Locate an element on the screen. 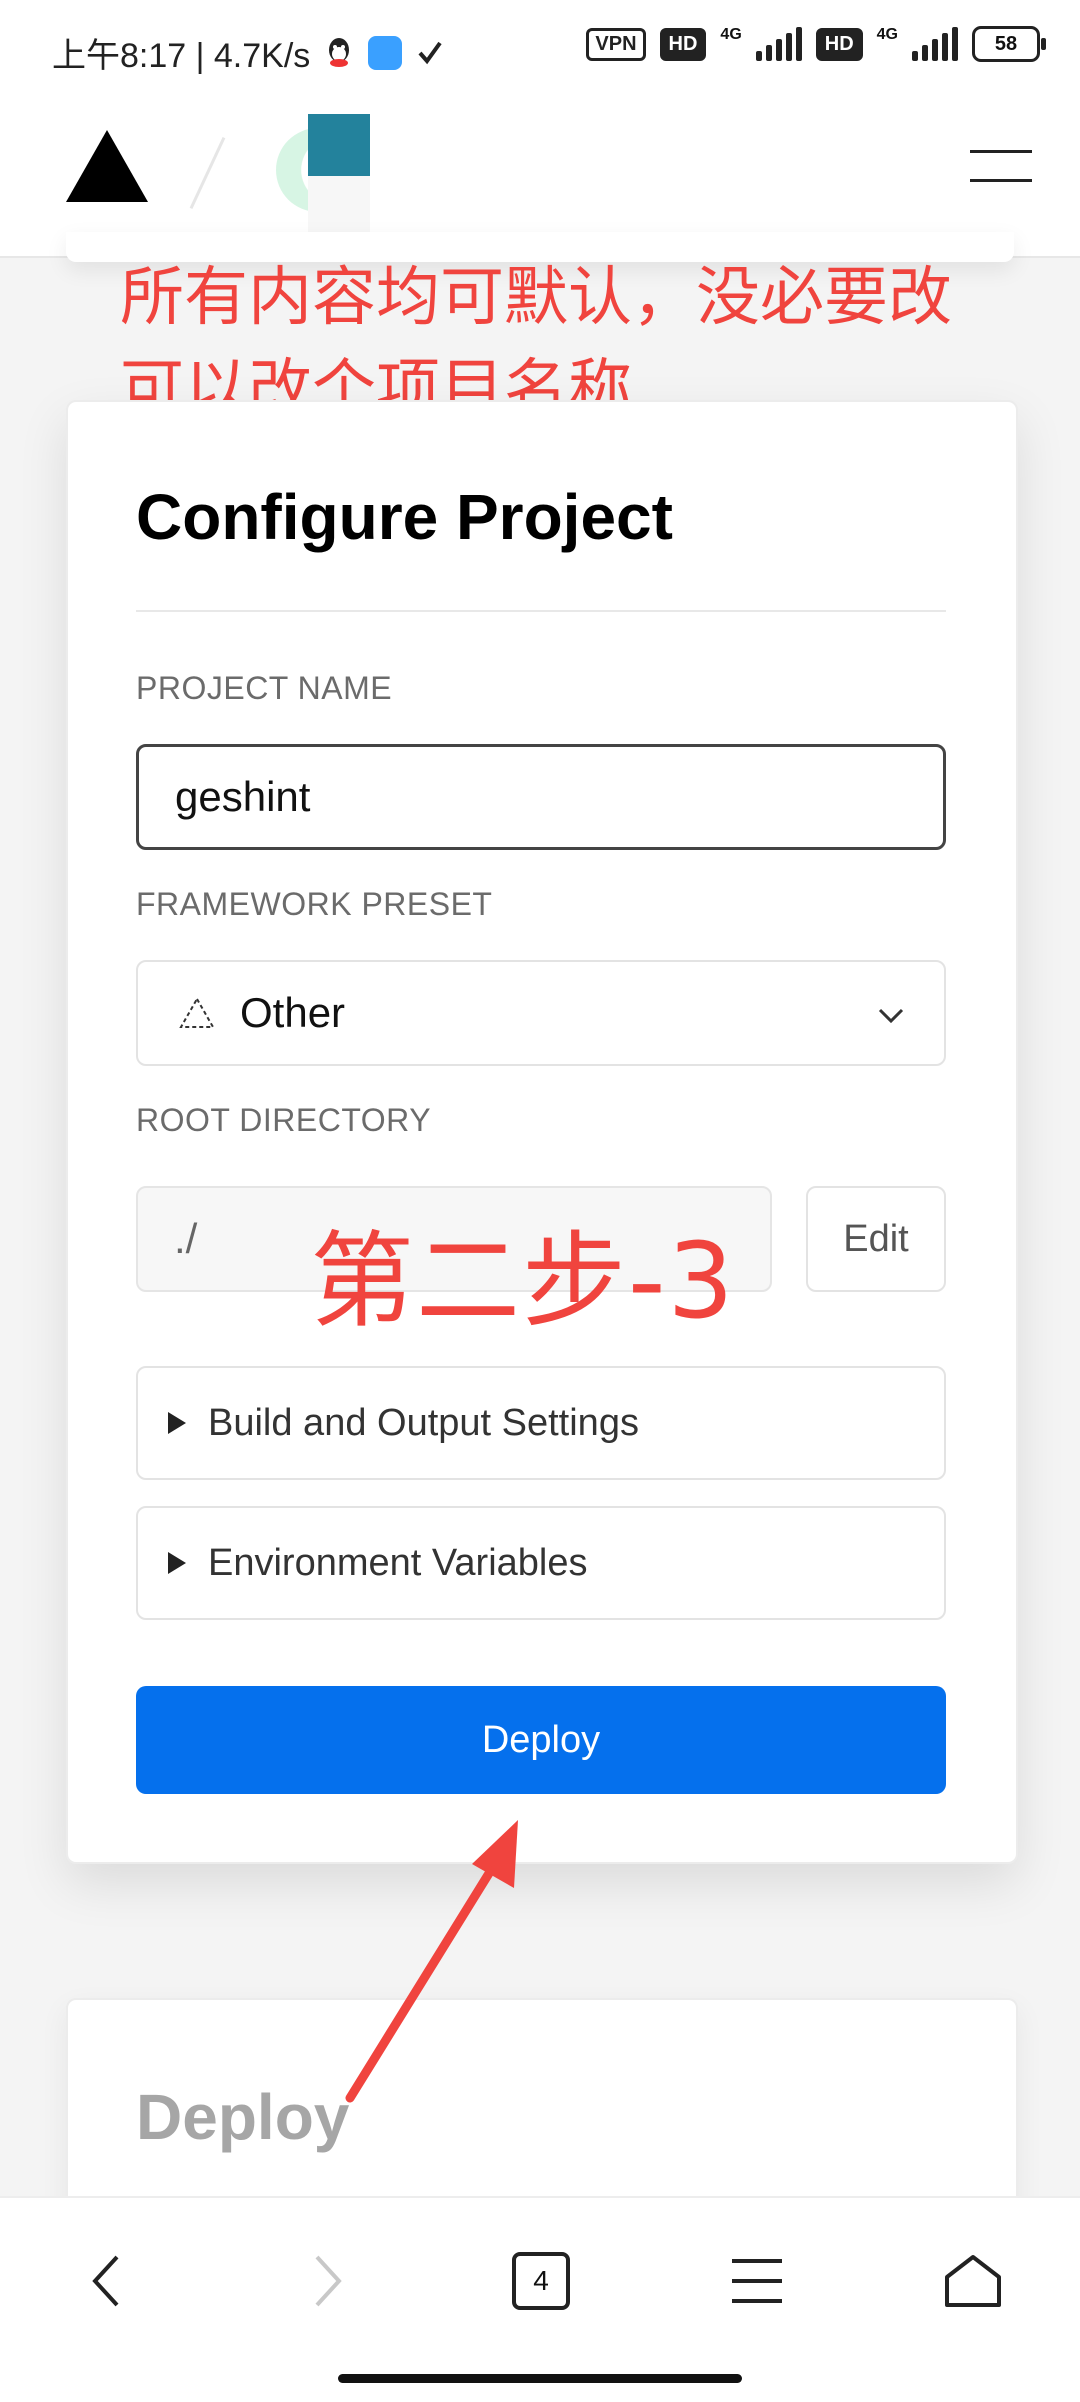  home-indicator is located at coordinates (540, 2378).